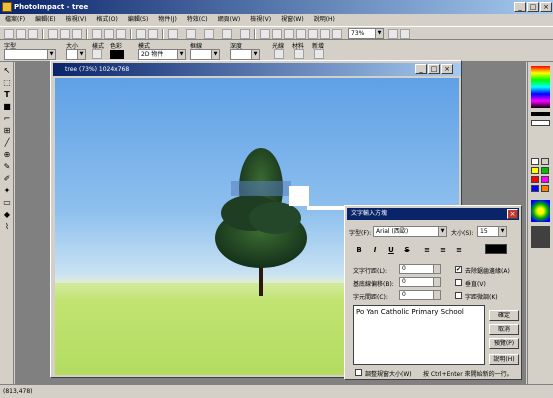 The width and height of the screenshot is (553, 398). I want to click on italic-icon: I, so click(375, 249).